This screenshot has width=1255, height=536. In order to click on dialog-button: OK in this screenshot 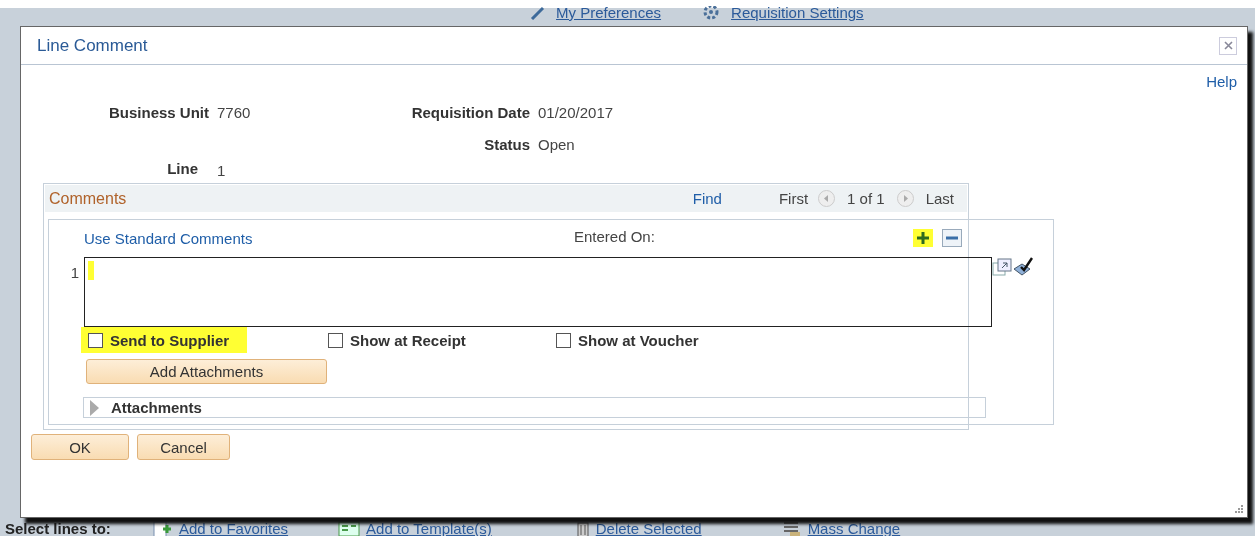, I will do `click(80, 447)`.